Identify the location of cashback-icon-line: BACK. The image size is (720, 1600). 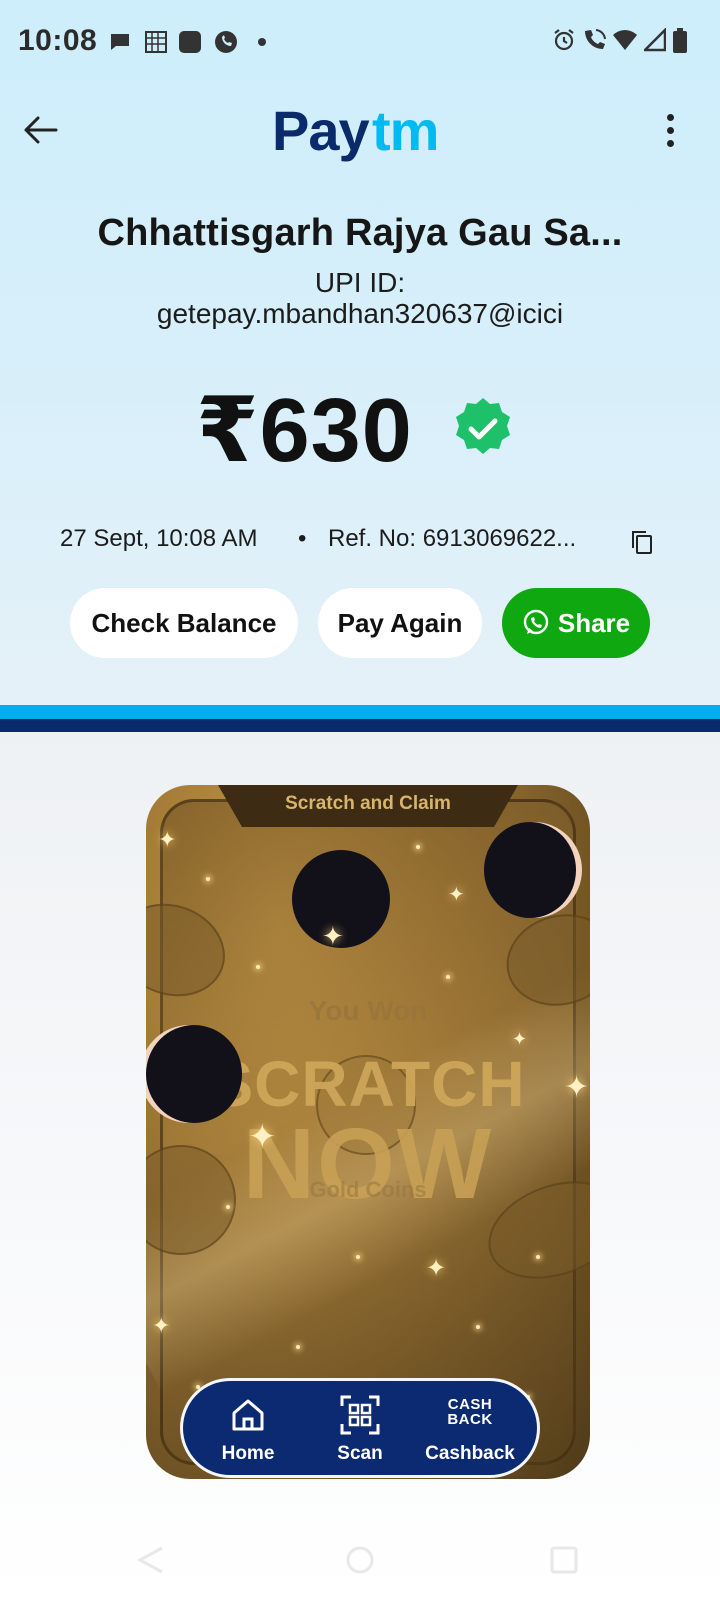
(470, 1419).